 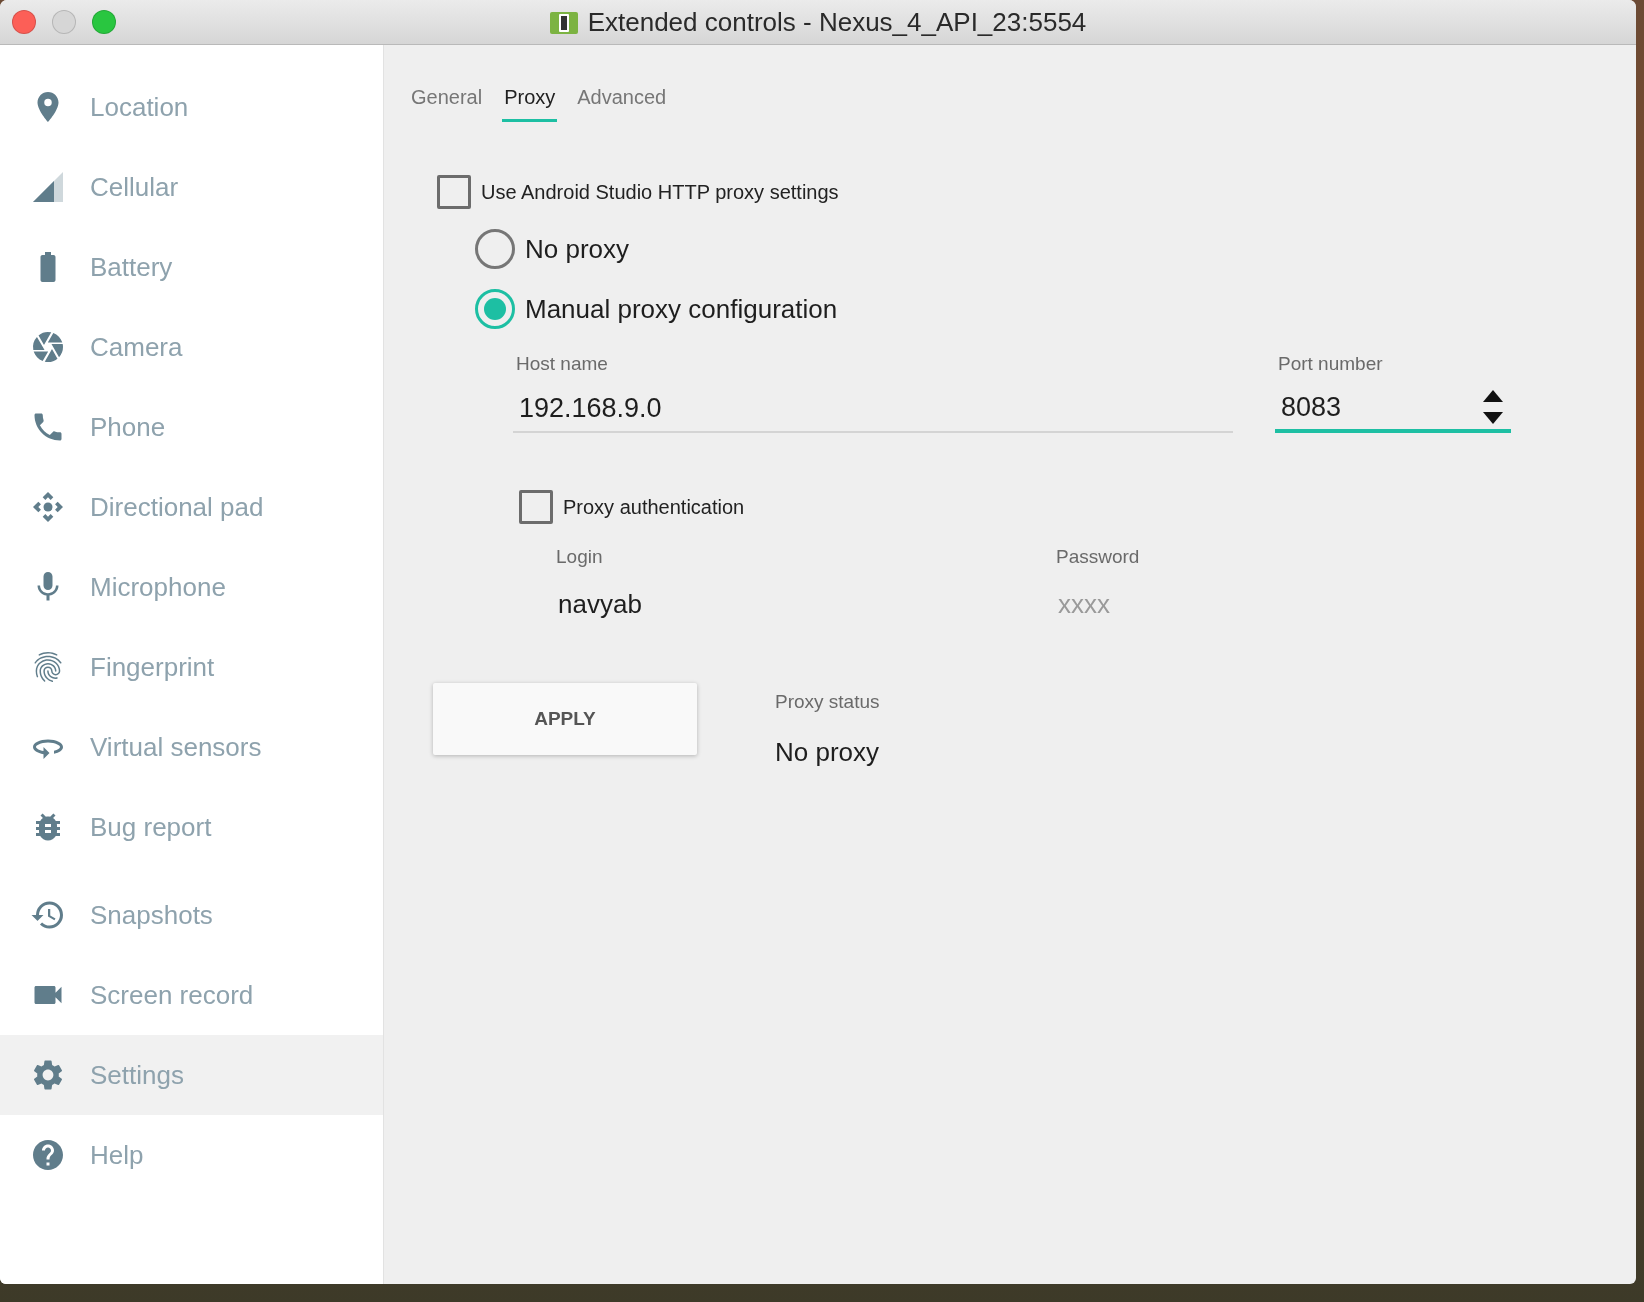 I want to click on close-button, so click(x=24, y=22).